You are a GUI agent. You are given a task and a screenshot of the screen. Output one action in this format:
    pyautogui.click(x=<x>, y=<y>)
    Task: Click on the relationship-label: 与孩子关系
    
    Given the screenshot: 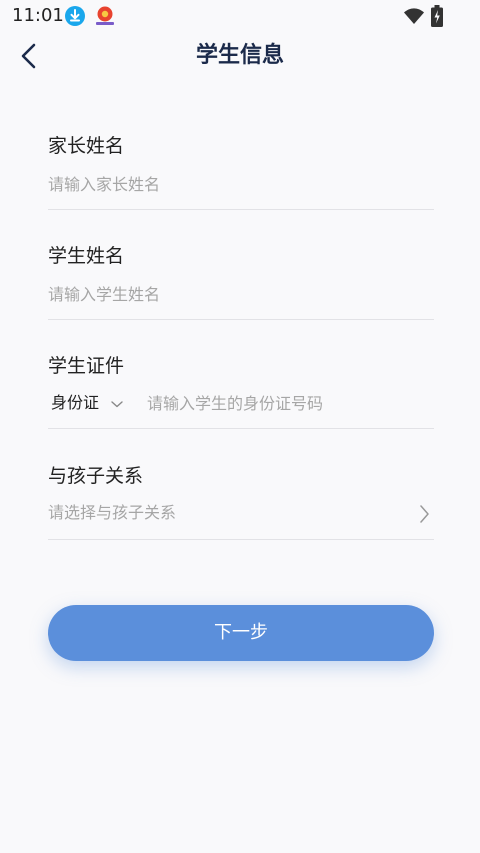 What is the action you would take?
    pyautogui.click(x=96, y=476)
    